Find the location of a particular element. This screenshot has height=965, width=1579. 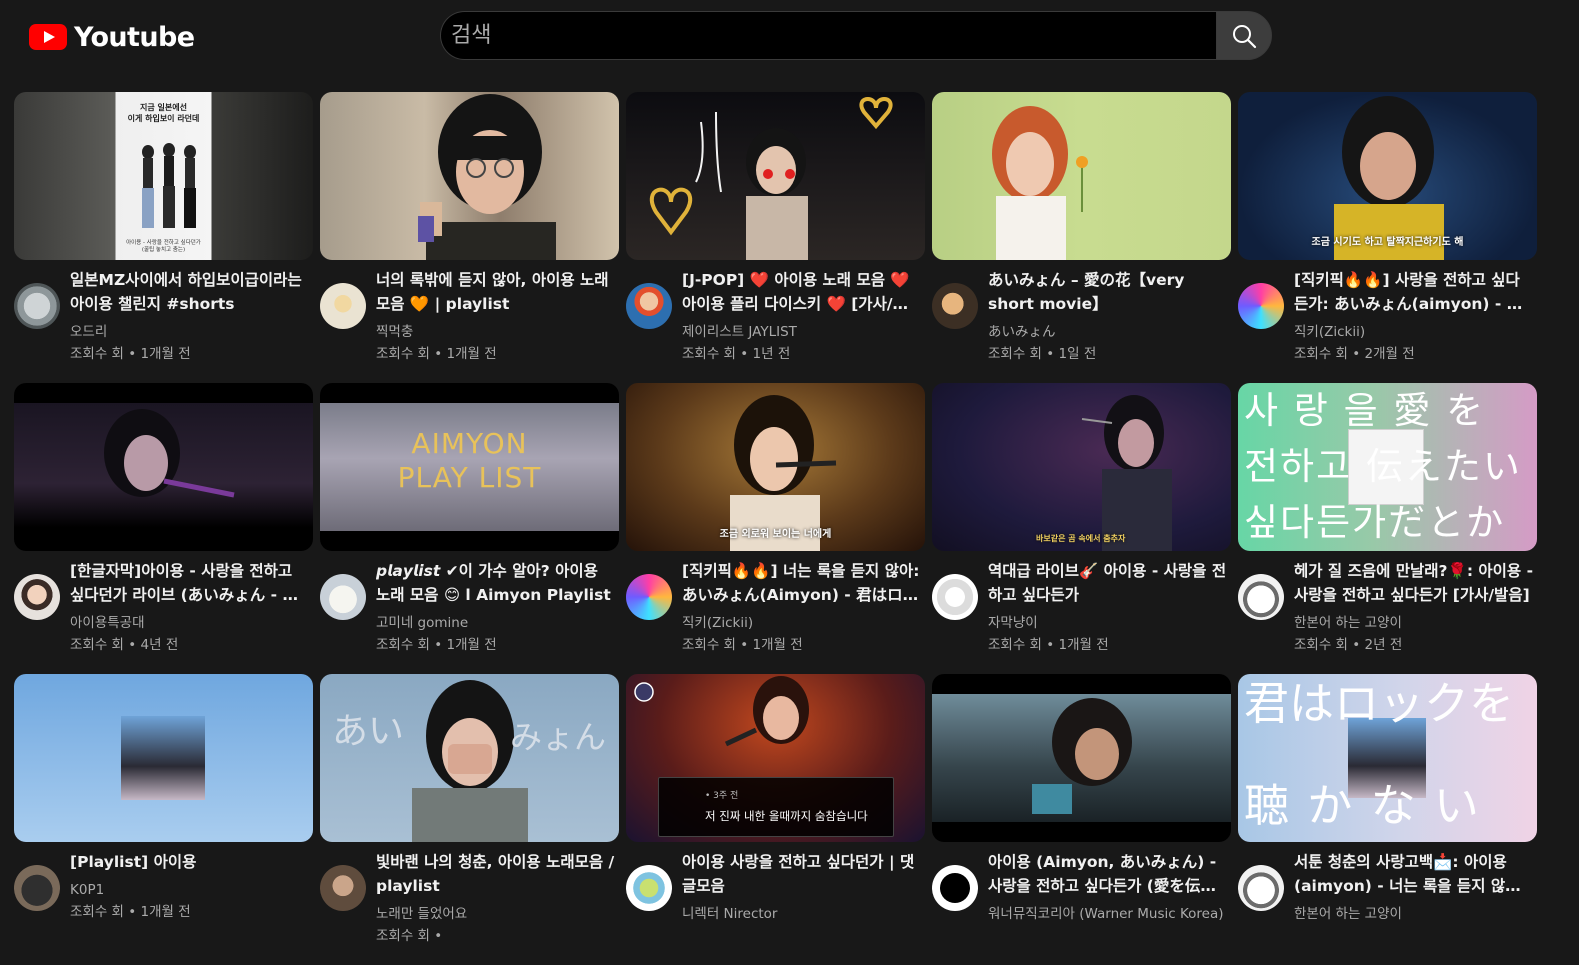

thumbnail-caption: 아이용 - 사랑을 전하고 싶다던가 is located at coordinates (163, 243).